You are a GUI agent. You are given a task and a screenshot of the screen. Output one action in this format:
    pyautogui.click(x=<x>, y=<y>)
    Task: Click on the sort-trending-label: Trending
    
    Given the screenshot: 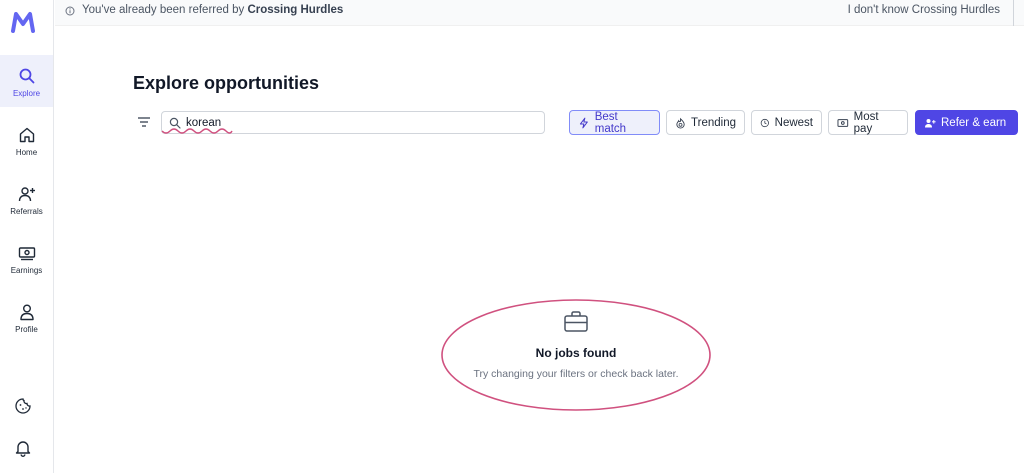 What is the action you would take?
    pyautogui.click(x=713, y=122)
    